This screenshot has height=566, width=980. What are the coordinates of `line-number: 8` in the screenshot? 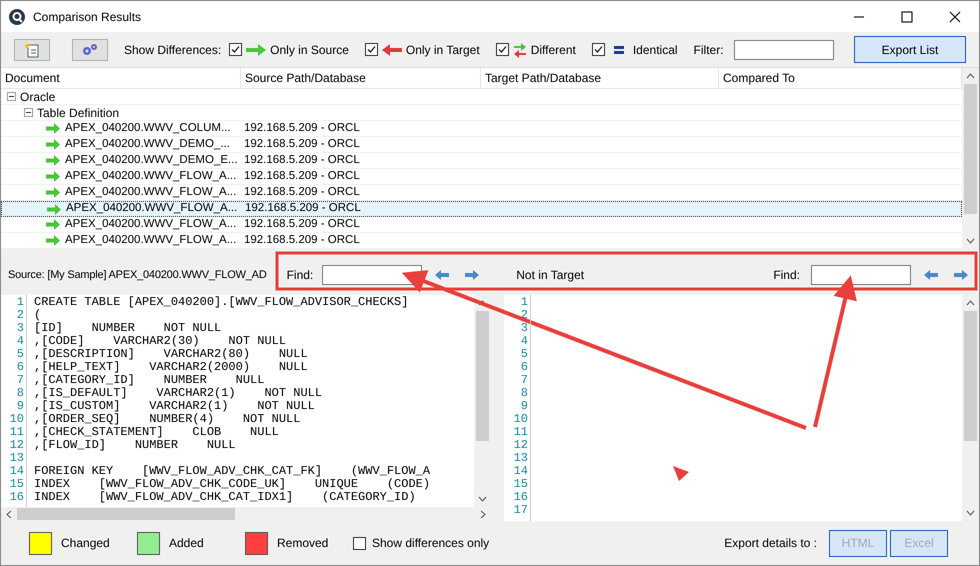 It's located at (524, 393).